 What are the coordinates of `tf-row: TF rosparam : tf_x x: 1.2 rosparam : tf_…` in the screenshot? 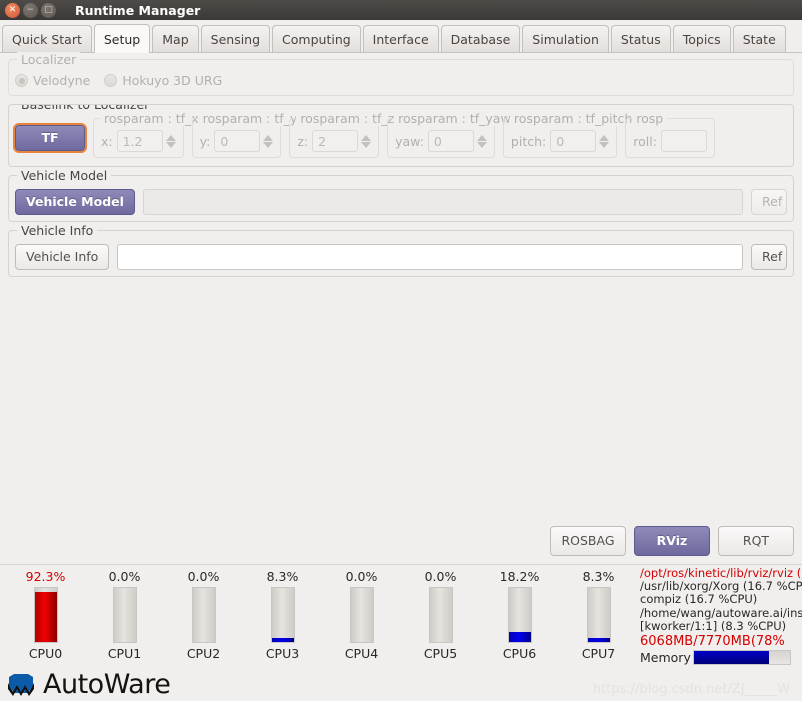 It's located at (401, 134).